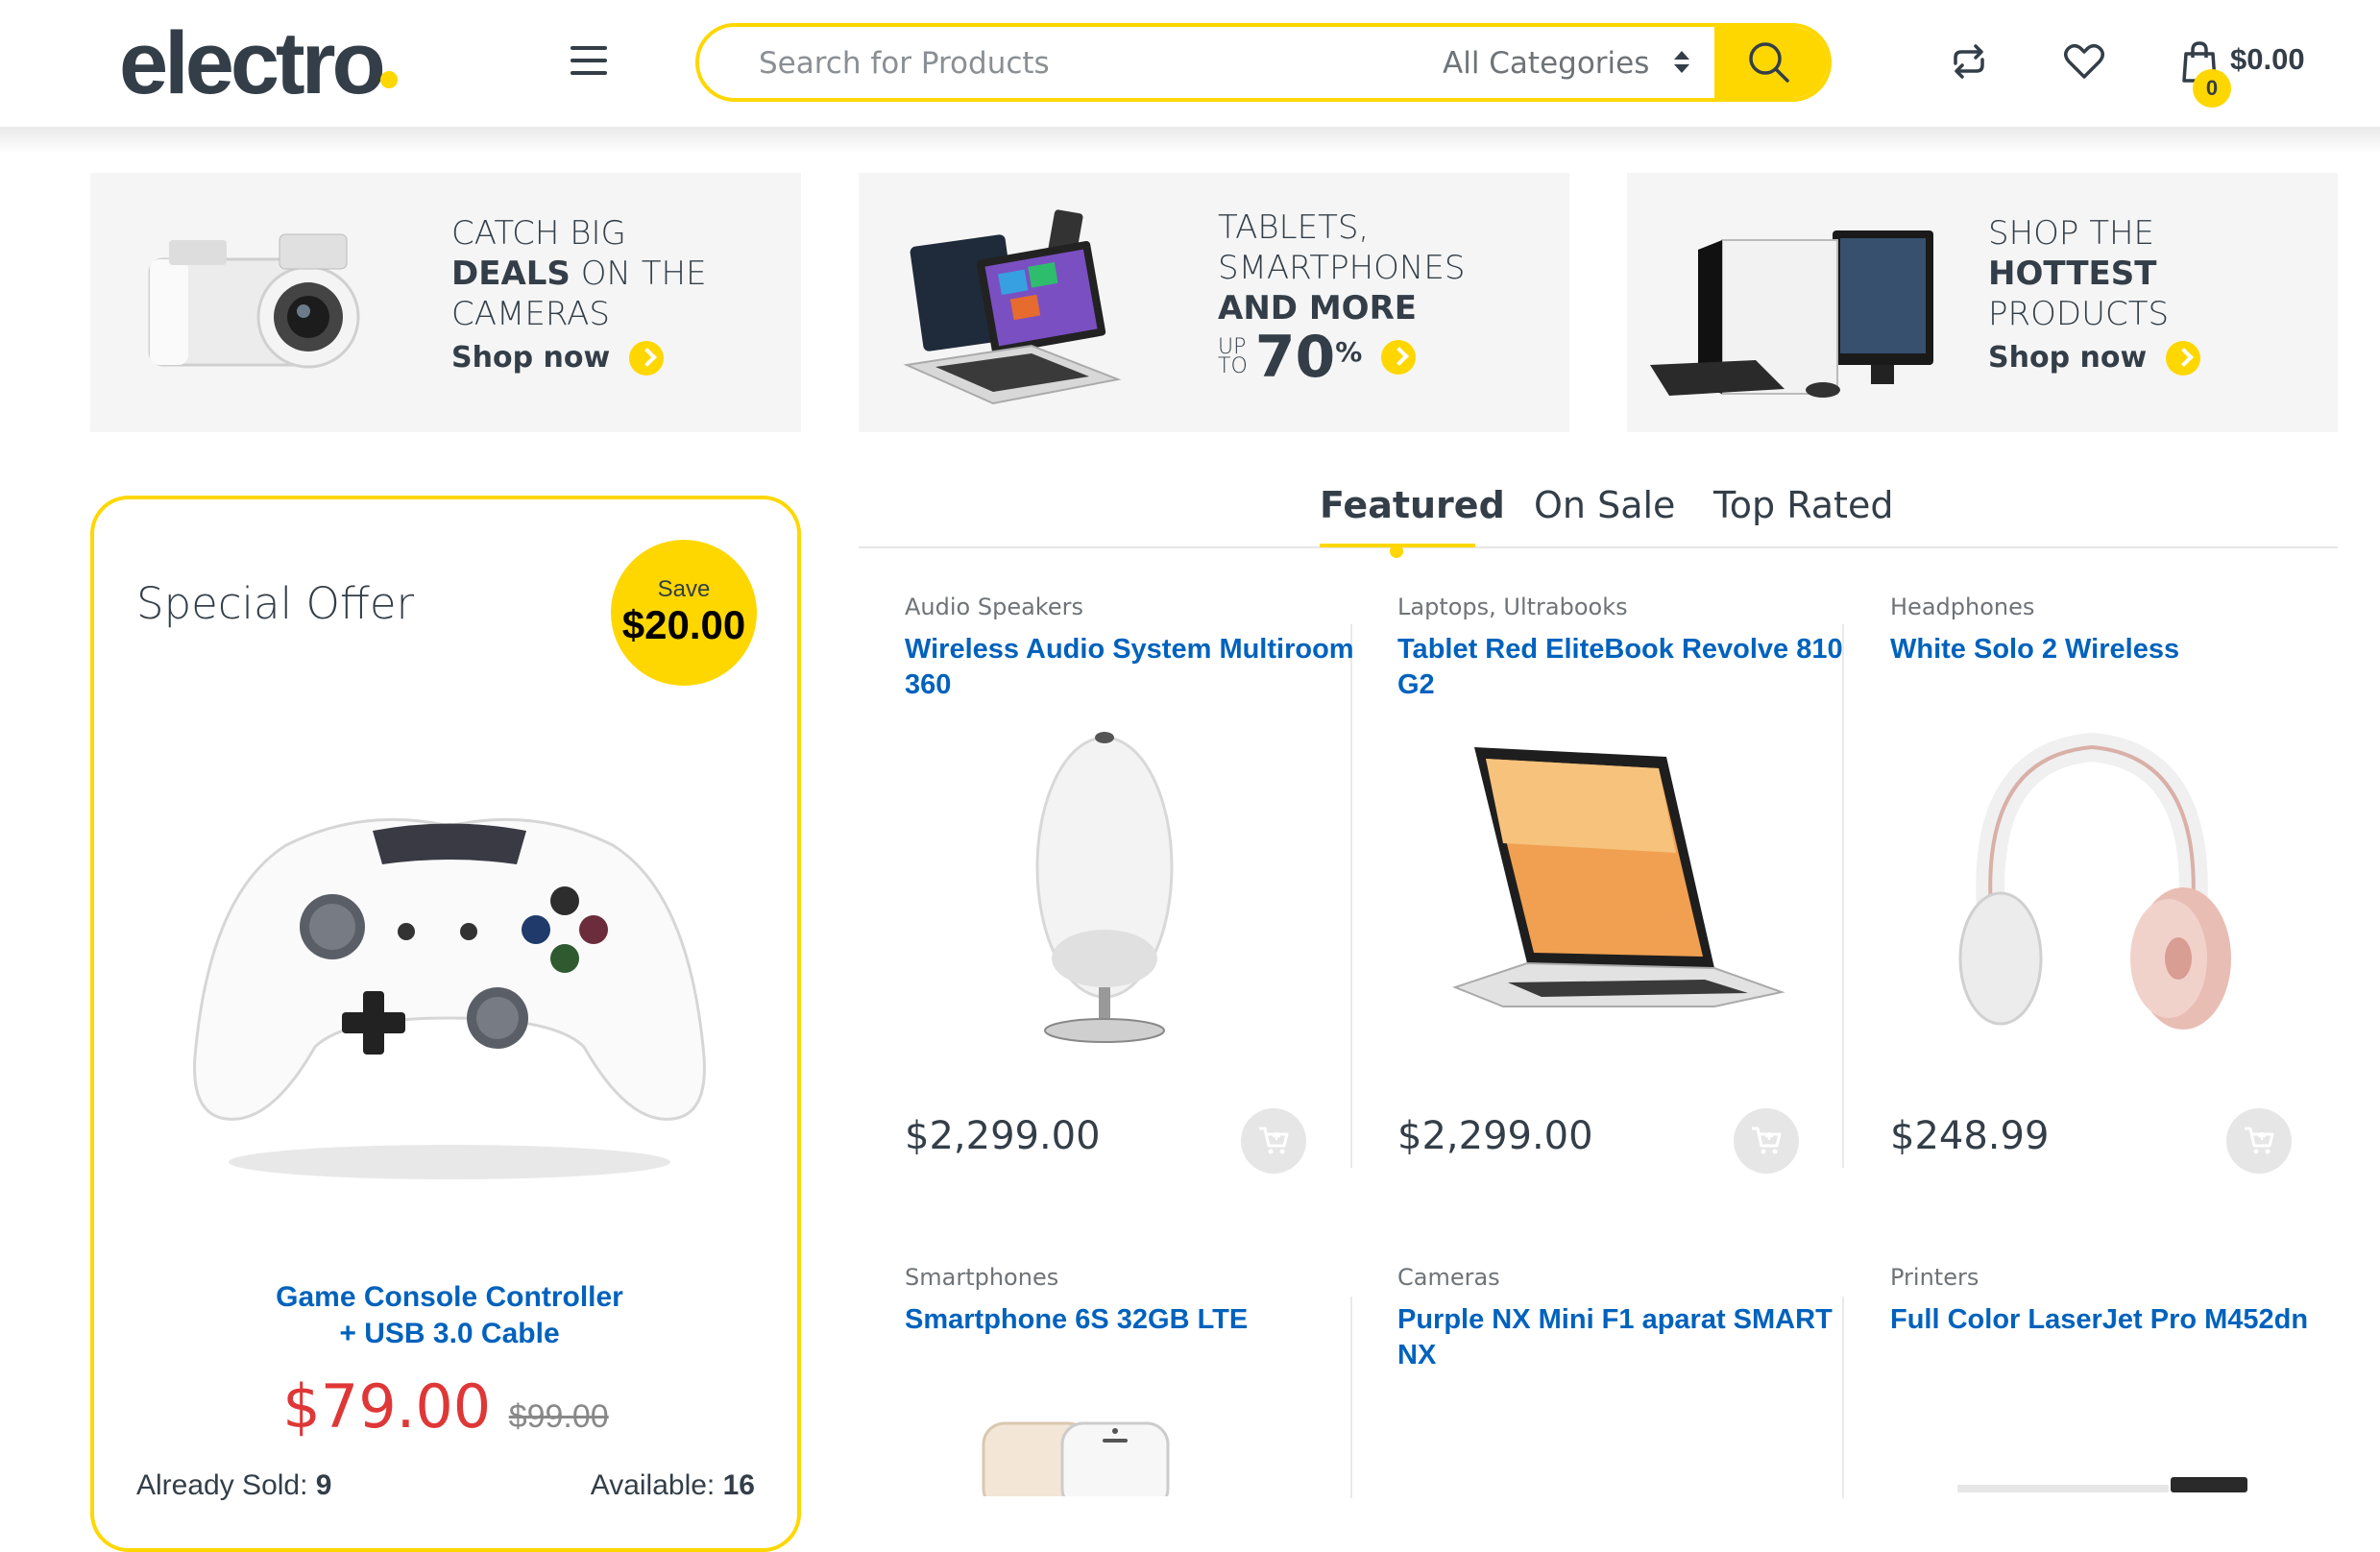  Describe the element at coordinates (1623, 1337) in the screenshot. I see `product-name: Purple NX Mini F1 aparat SMART NX` at that location.